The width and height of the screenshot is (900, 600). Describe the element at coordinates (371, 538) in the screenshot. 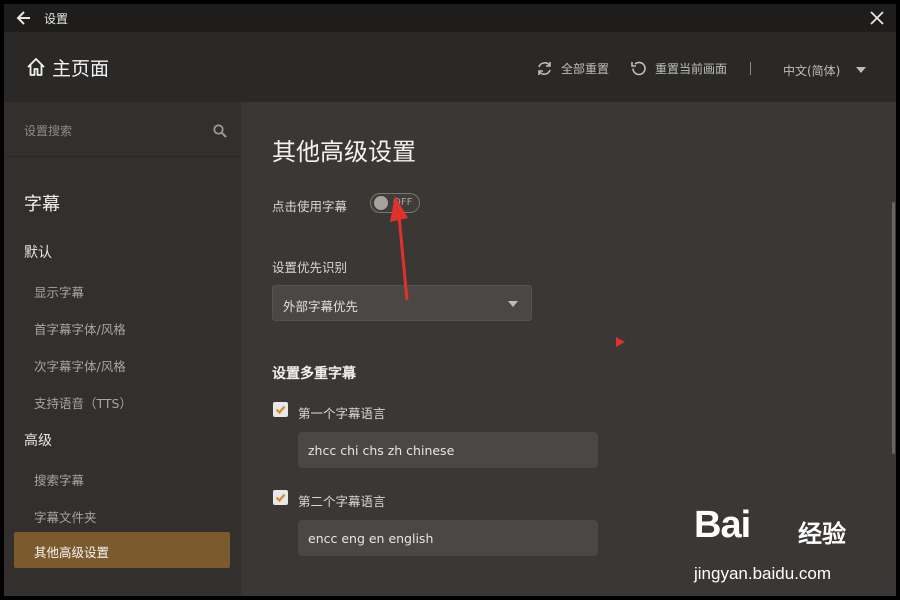

I see `second-language-value: encc eng en english` at that location.